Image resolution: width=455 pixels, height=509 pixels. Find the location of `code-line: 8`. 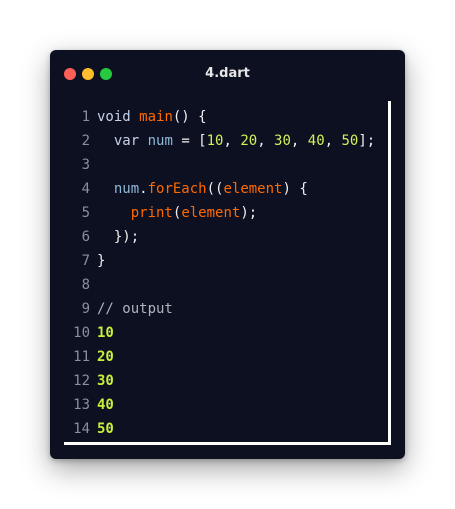

code-line: 8 is located at coordinates (226, 285).